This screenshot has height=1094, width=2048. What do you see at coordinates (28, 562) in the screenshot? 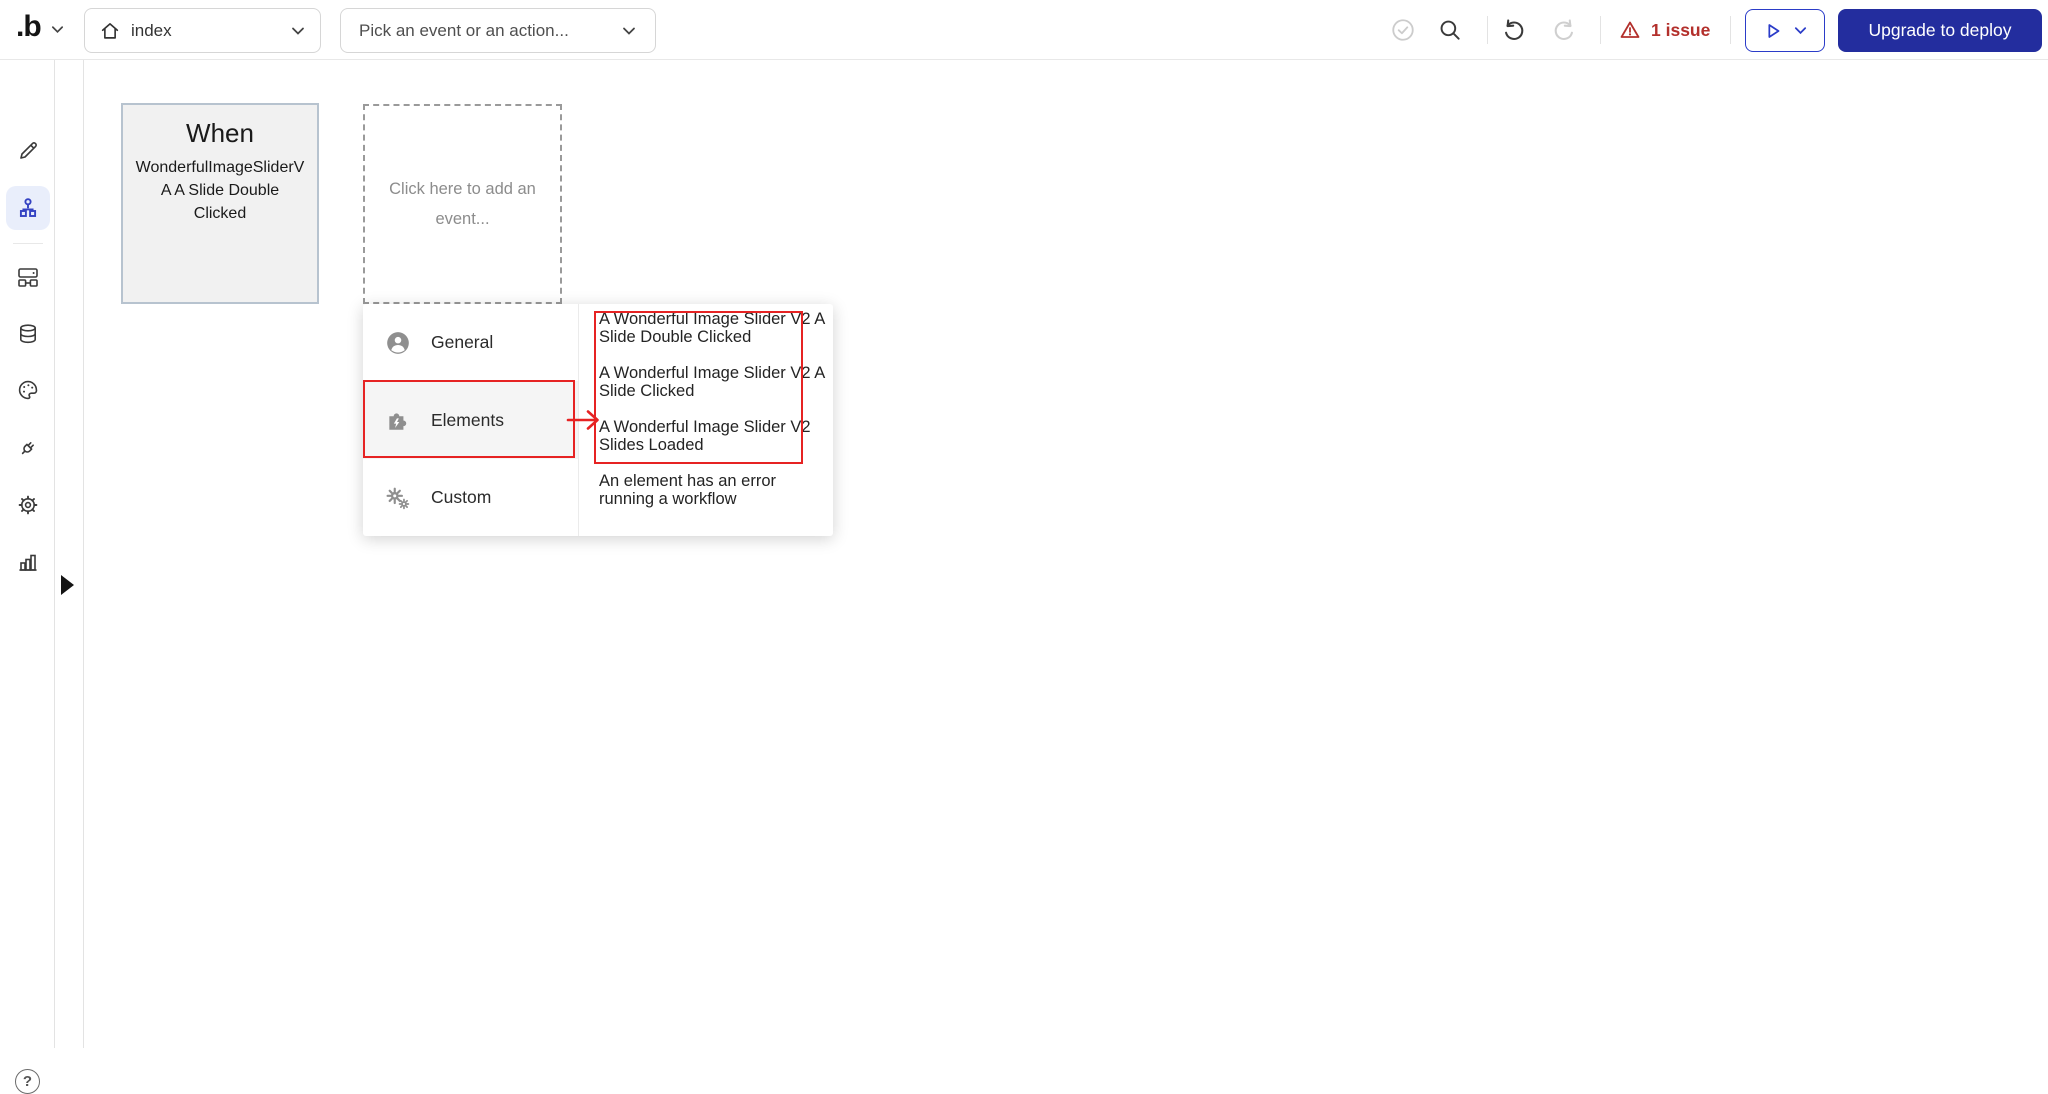
I see `bar-chart-icon` at bounding box center [28, 562].